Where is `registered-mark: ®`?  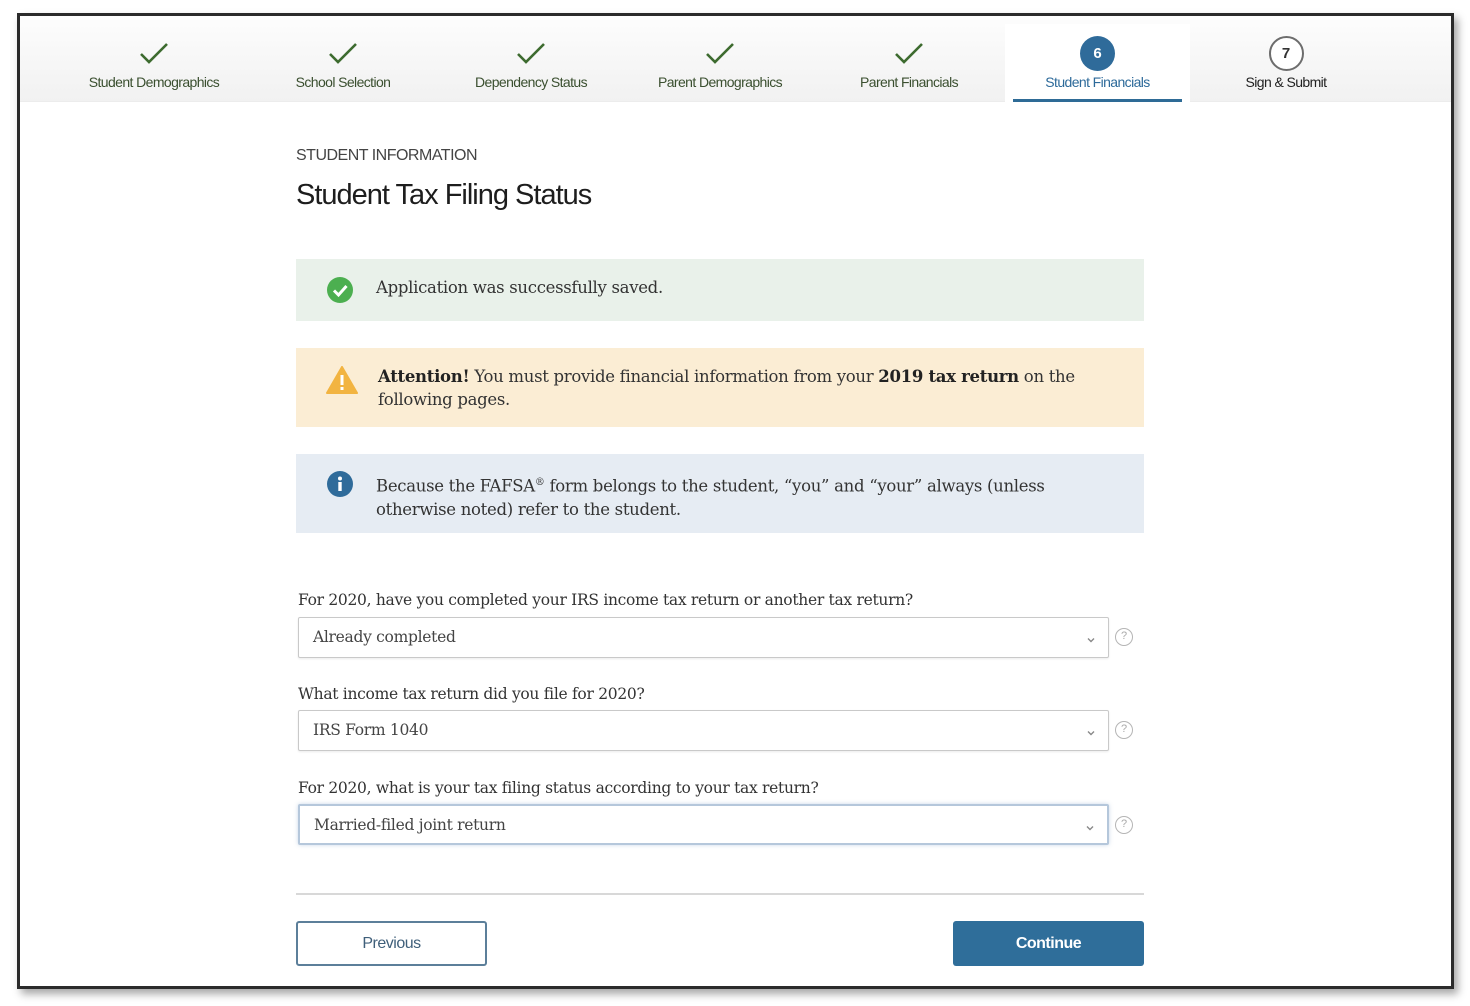 registered-mark: ® is located at coordinates (539, 482).